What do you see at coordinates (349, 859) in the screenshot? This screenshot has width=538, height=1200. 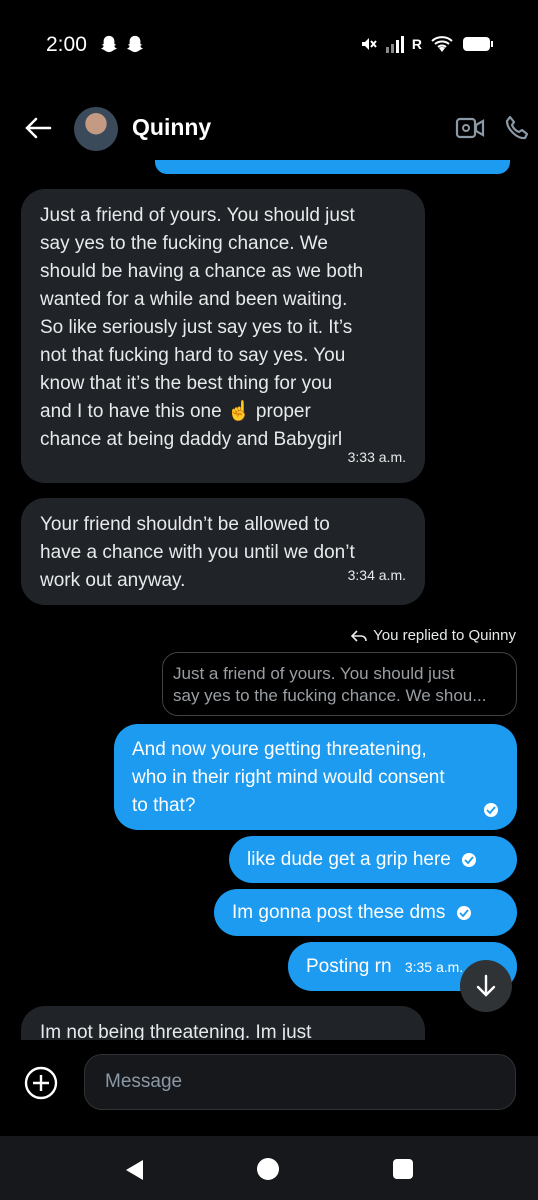 I see `message-line: like dude get a grip here` at bounding box center [349, 859].